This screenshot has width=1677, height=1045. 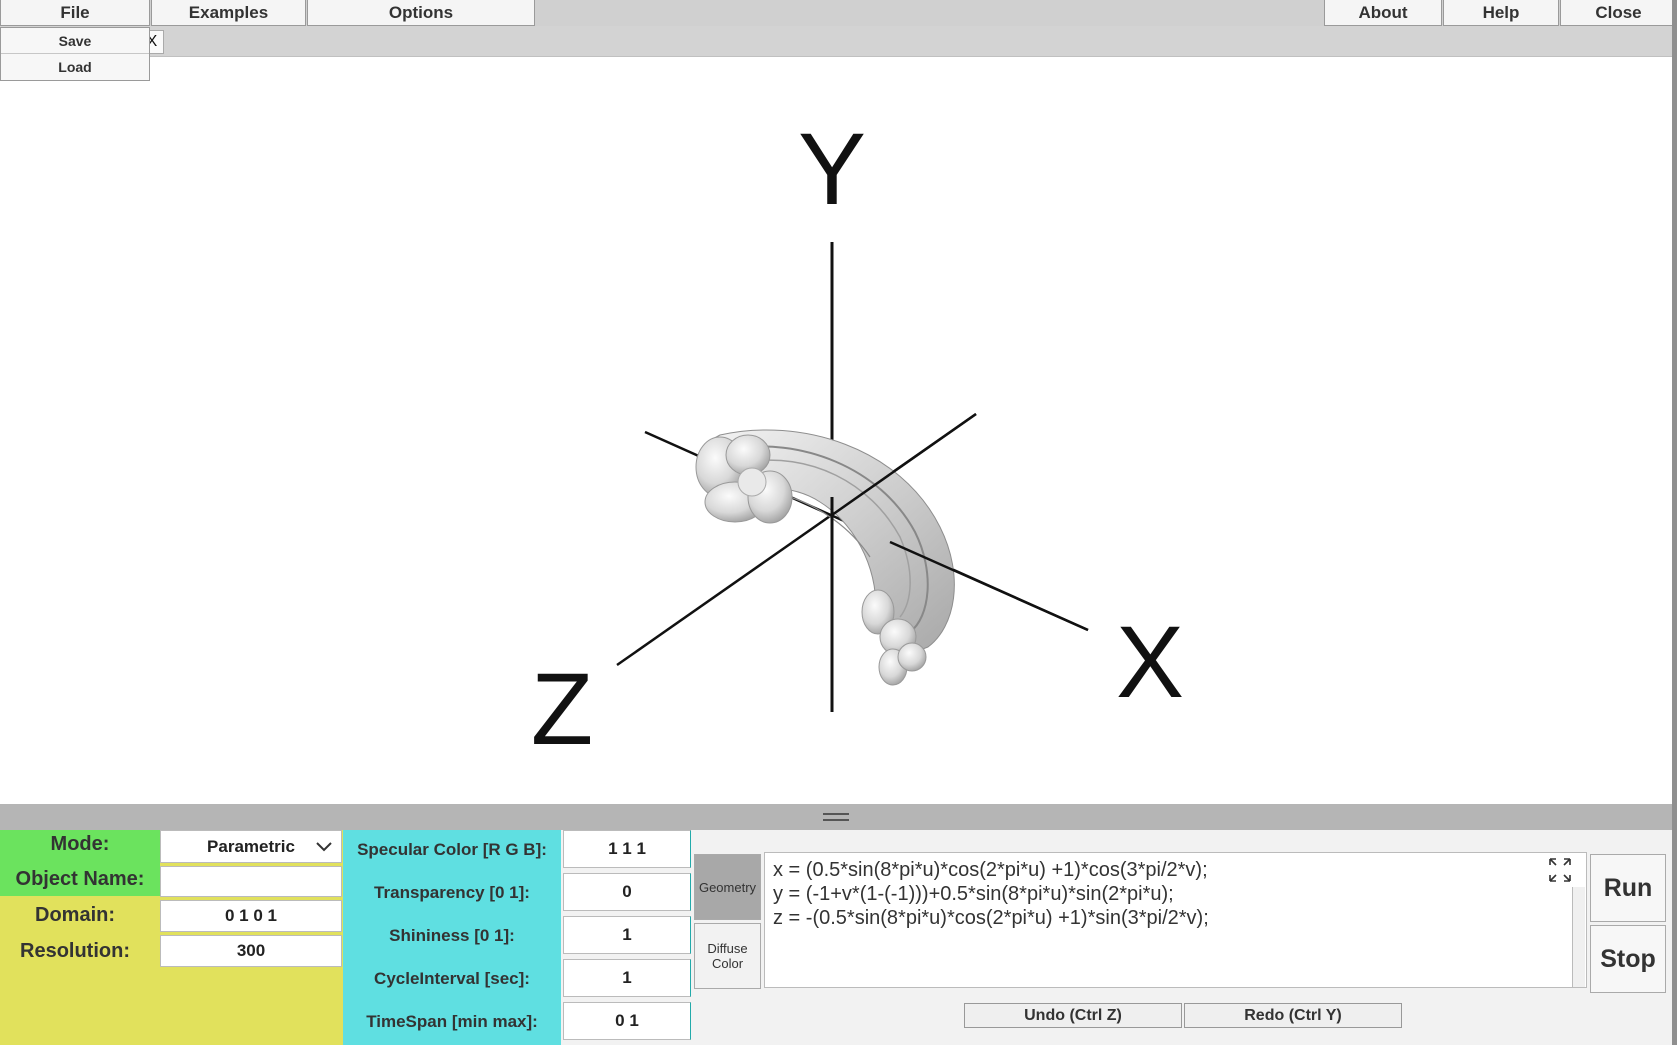 What do you see at coordinates (627, 892) in the screenshot?
I see `transparency-input: 0` at bounding box center [627, 892].